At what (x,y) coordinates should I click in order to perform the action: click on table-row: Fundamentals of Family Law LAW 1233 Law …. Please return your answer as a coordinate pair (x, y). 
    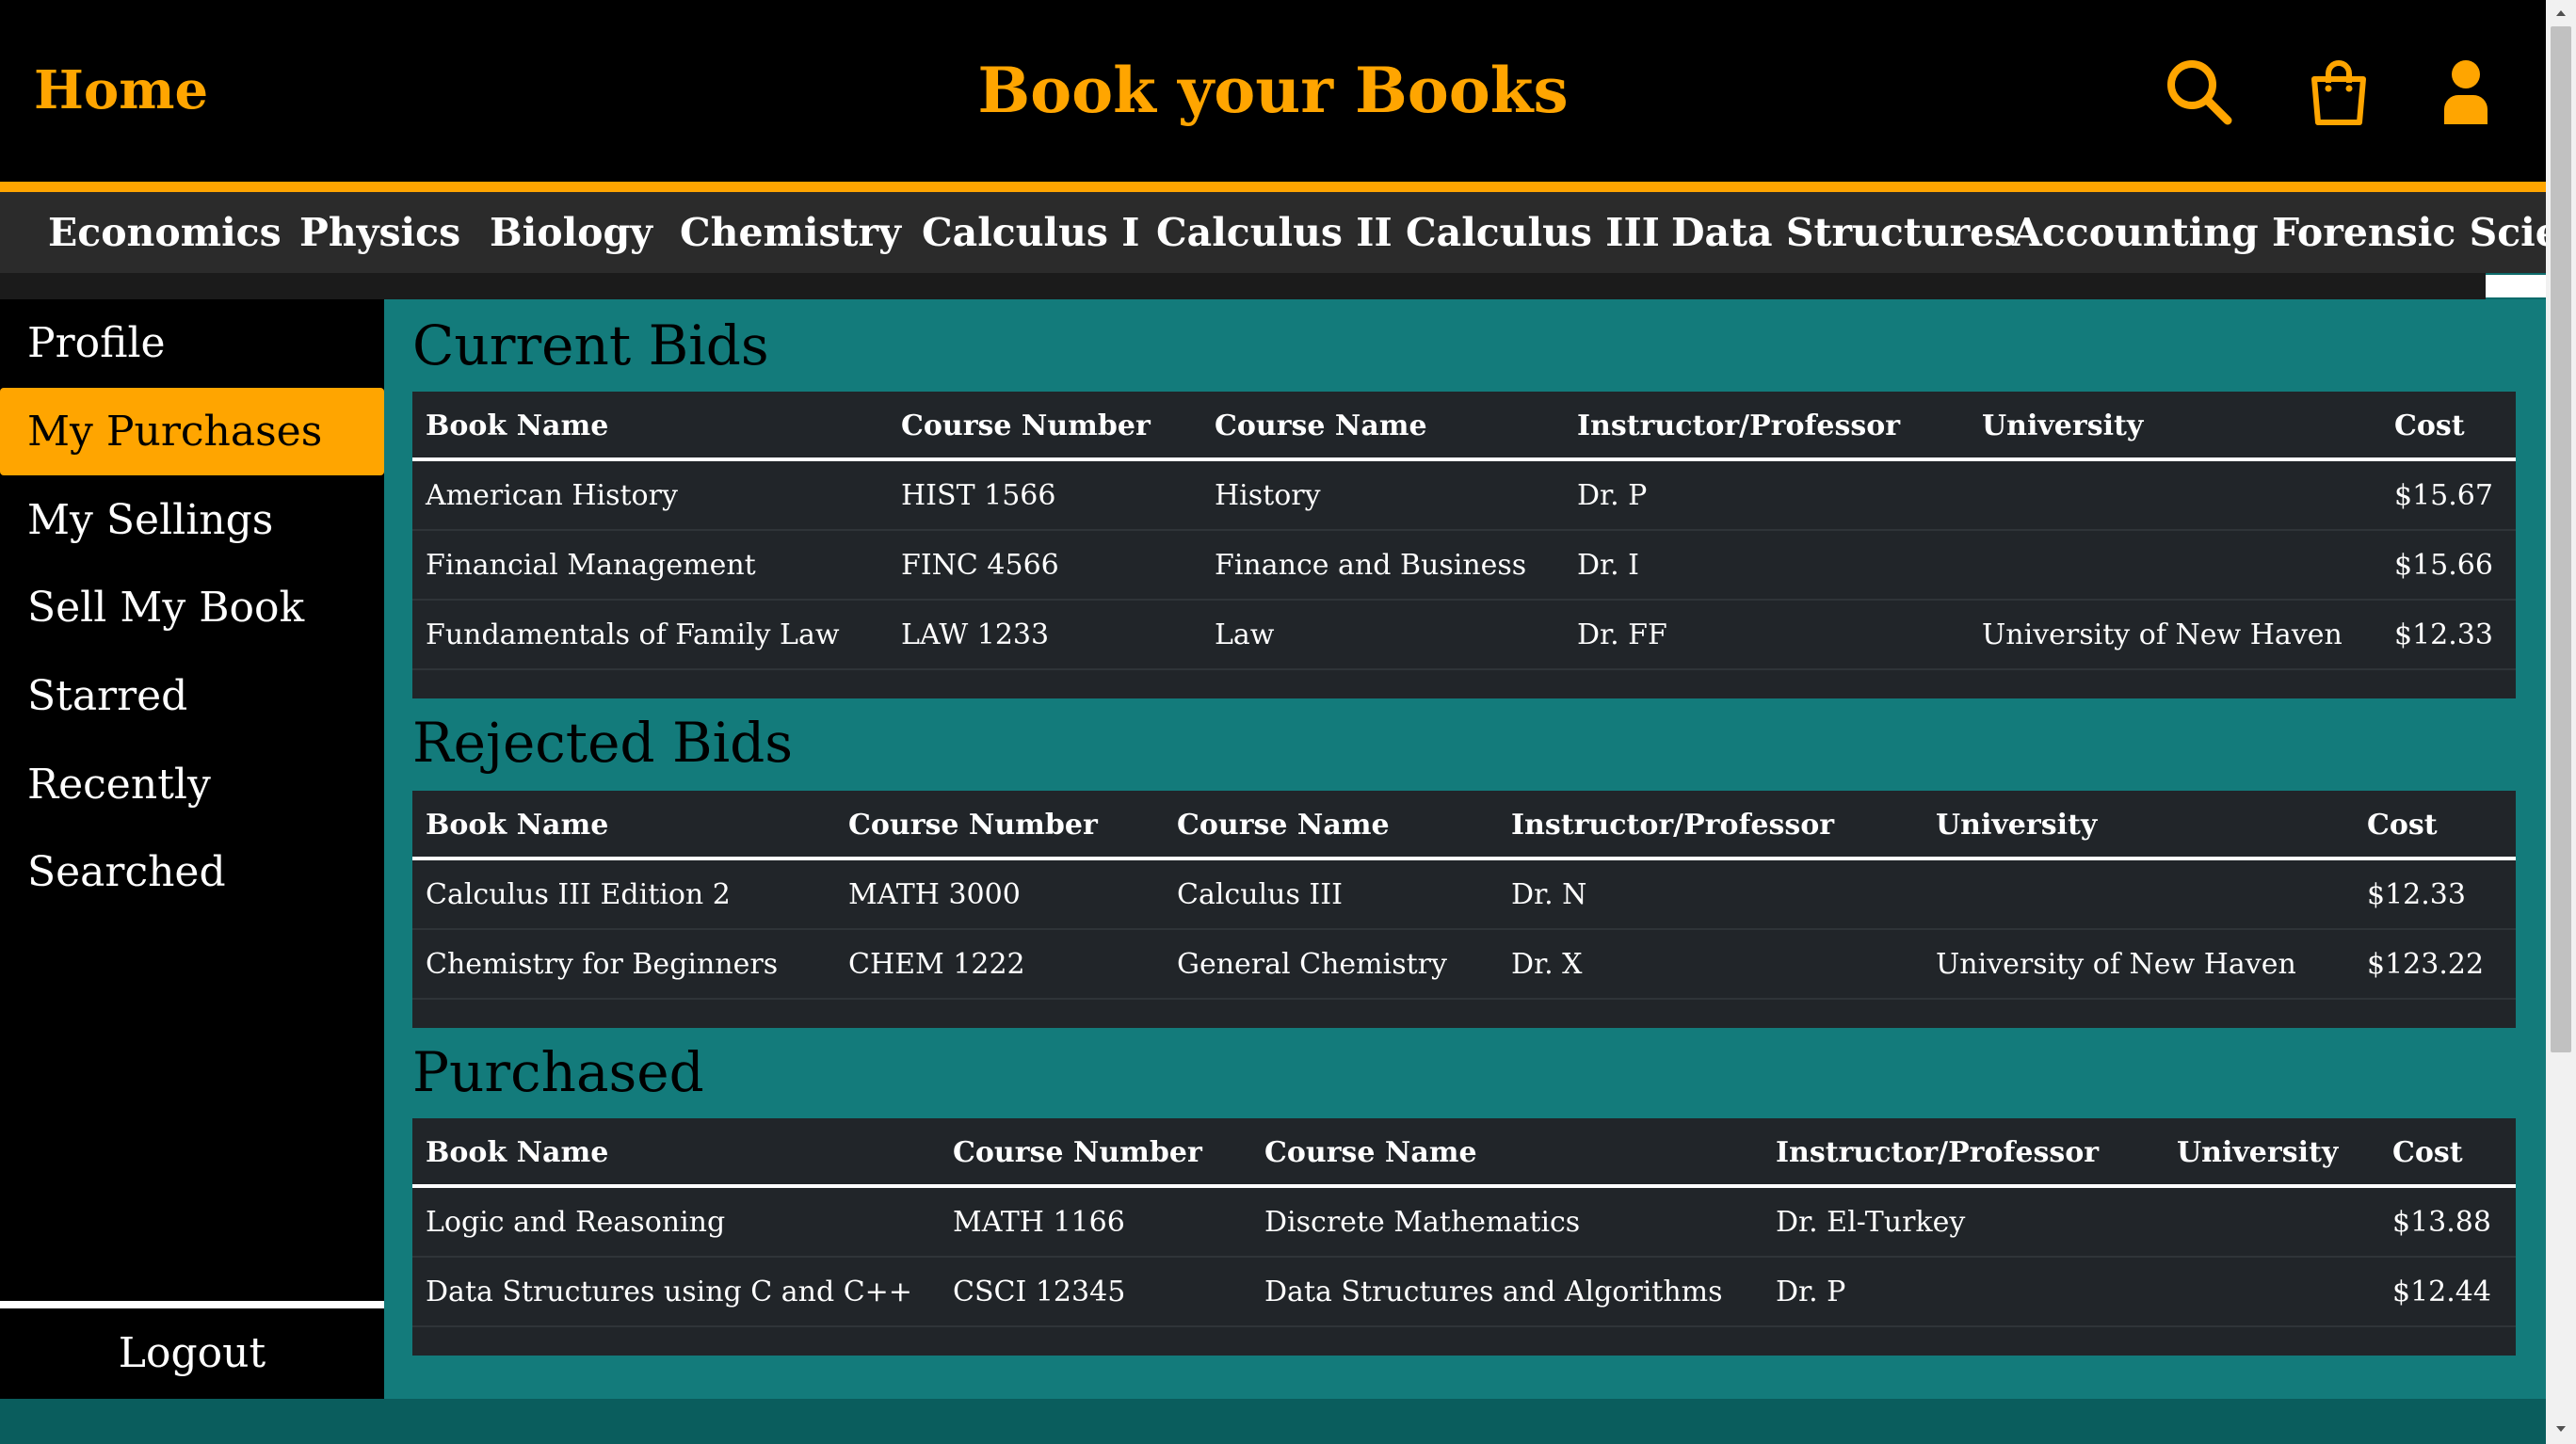
    Looking at the image, I should click on (1464, 635).